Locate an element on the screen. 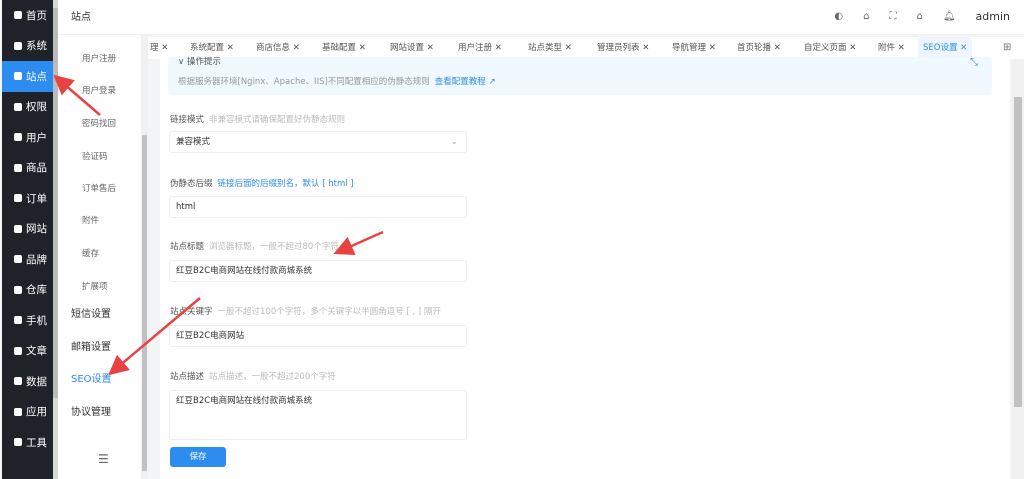 The image size is (1024, 479). description-label: 站点描述 is located at coordinates (187, 377).